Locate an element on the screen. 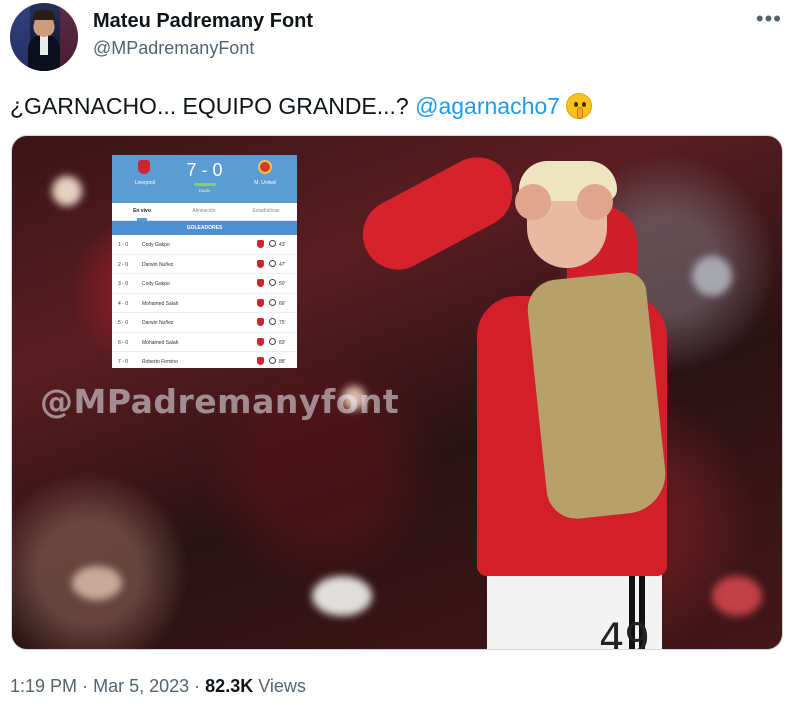  goal-row: 2 - 0 Darwin Nuñez 47' is located at coordinates (204, 264).